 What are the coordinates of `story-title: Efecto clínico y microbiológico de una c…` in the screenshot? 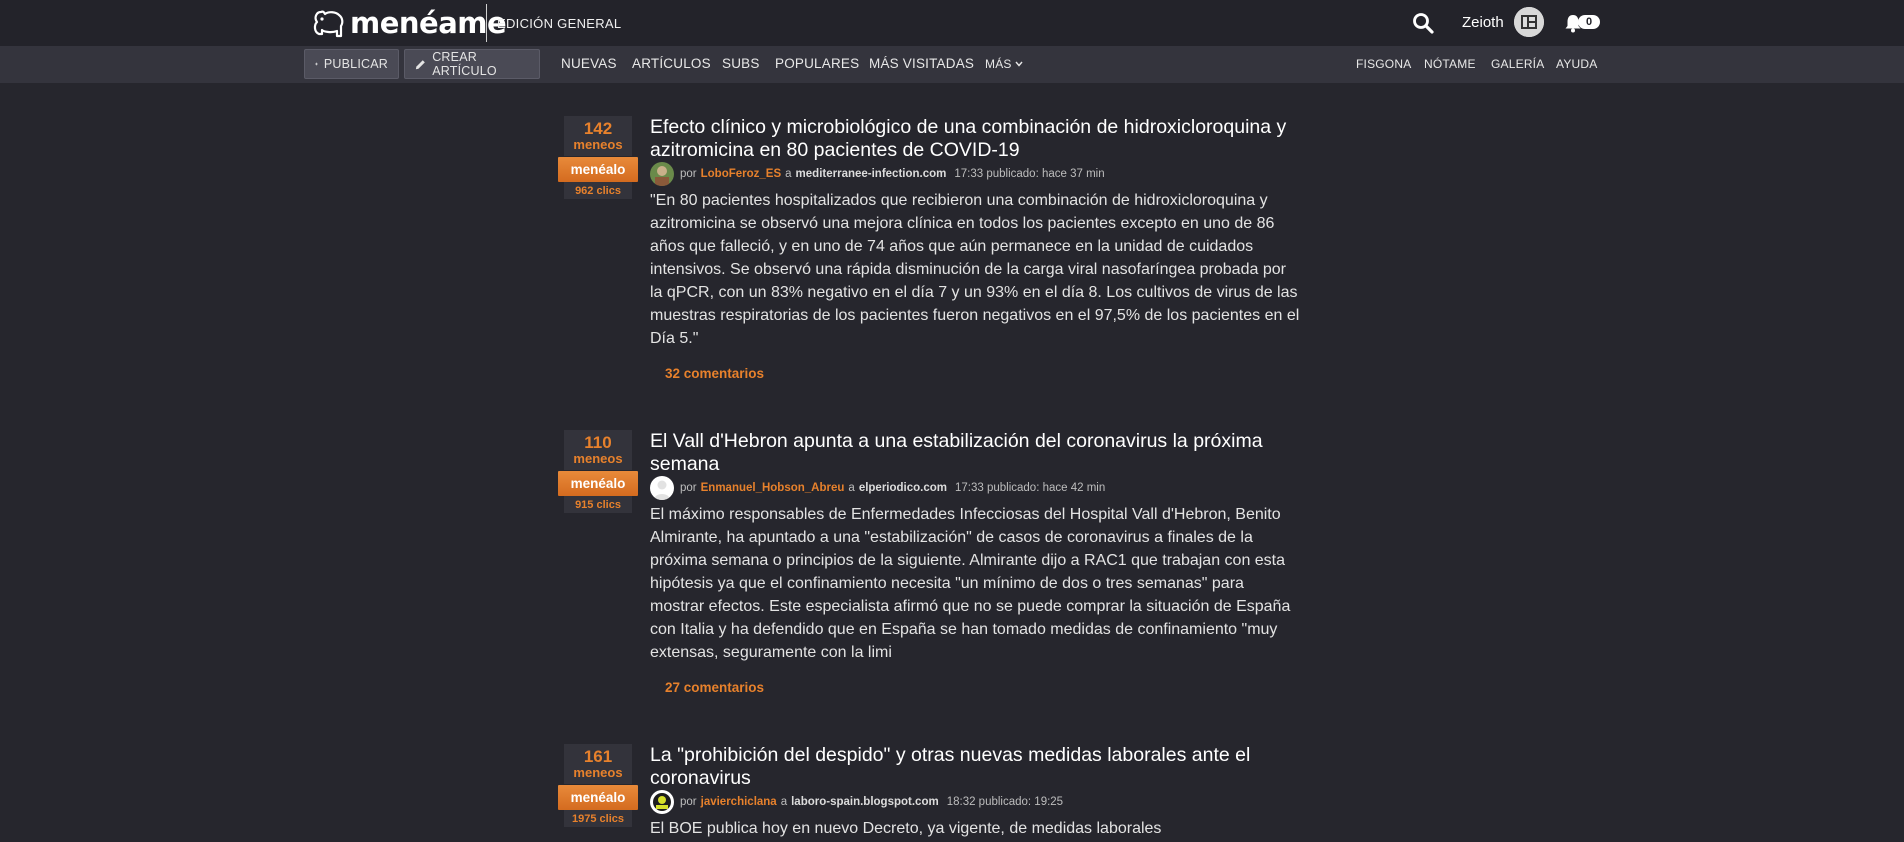 It's located at (980, 138).